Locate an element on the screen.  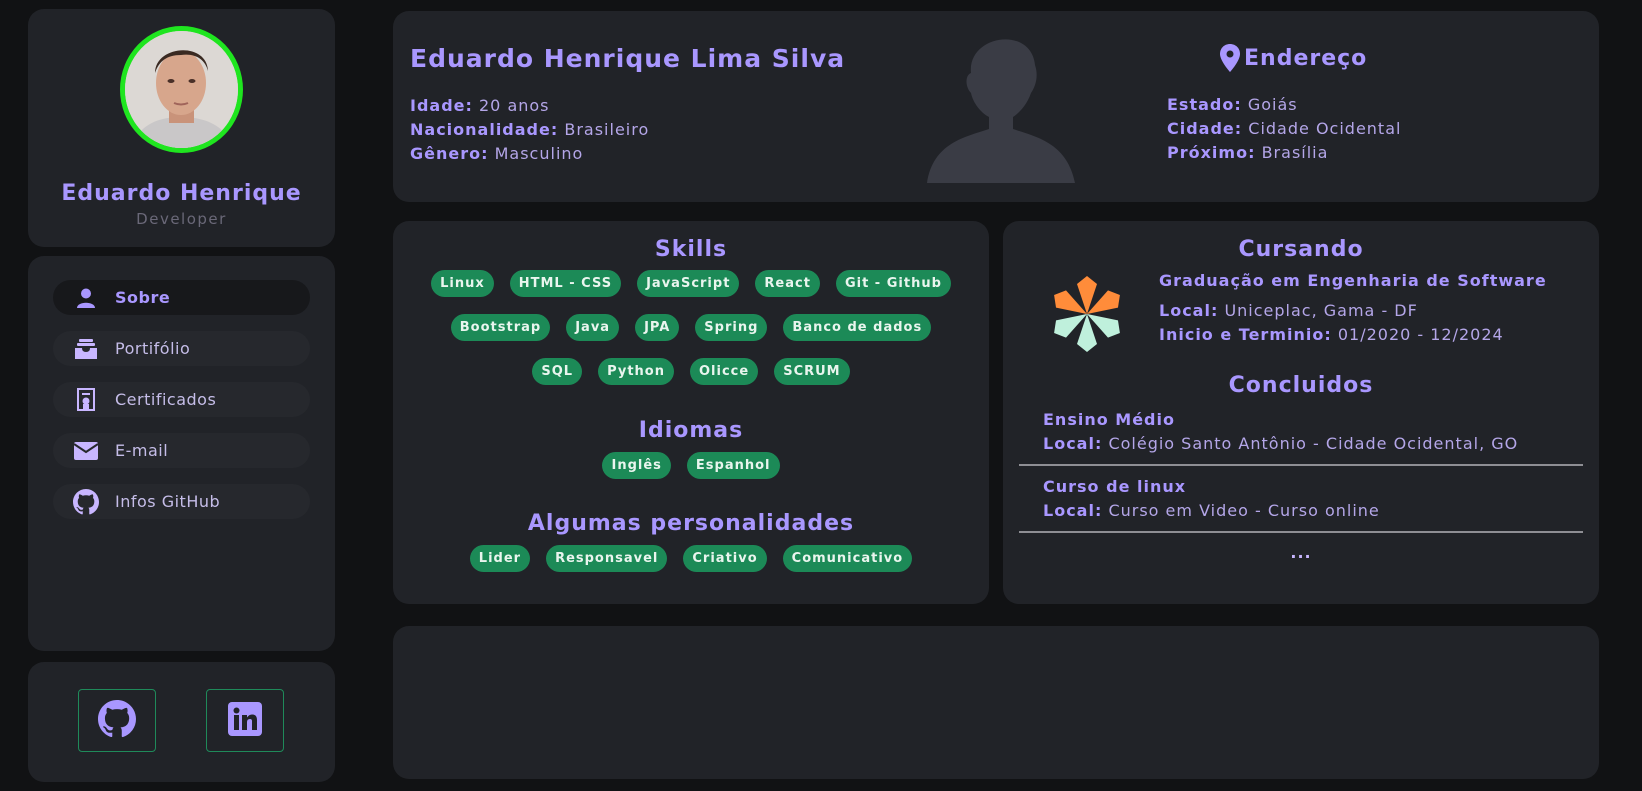
avatar is located at coordinates (181, 89).